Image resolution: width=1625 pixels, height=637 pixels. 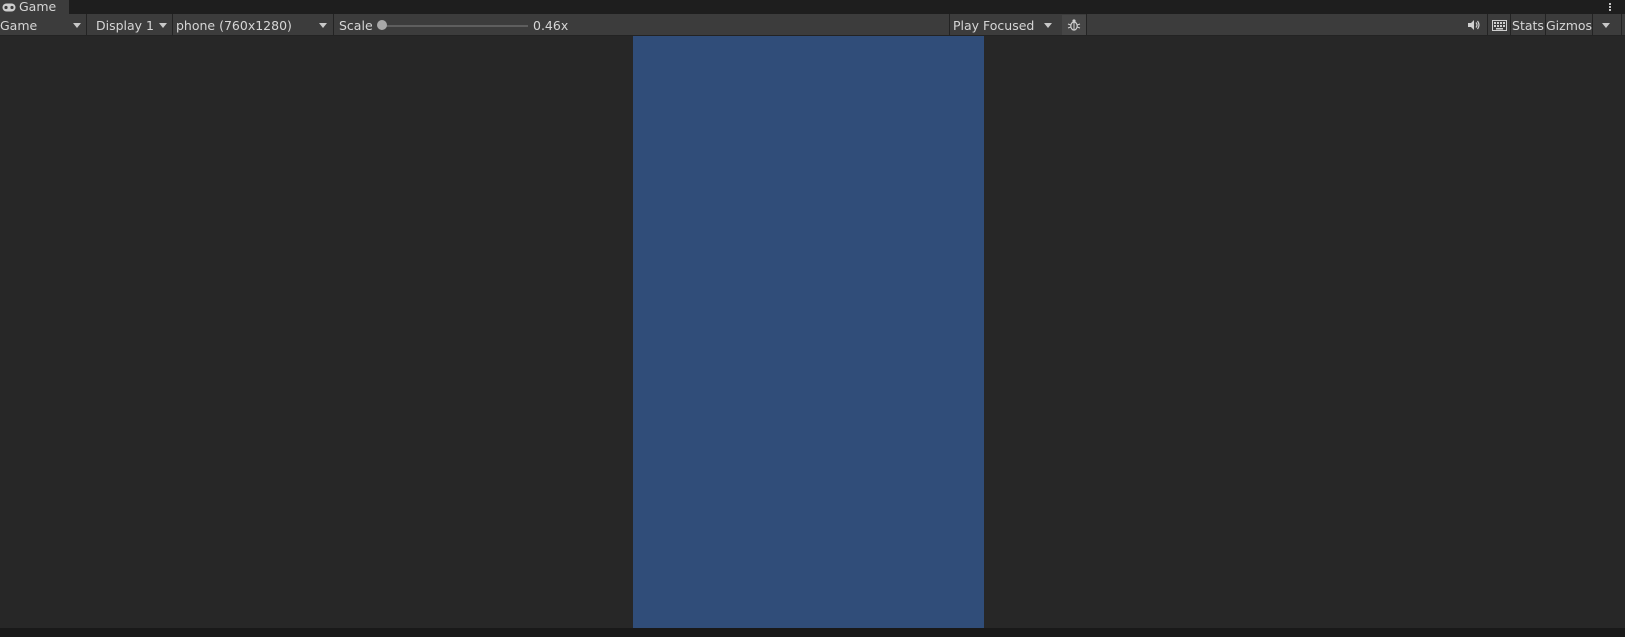 I want to click on play-mode-label: Play Focused, so click(x=994, y=25).